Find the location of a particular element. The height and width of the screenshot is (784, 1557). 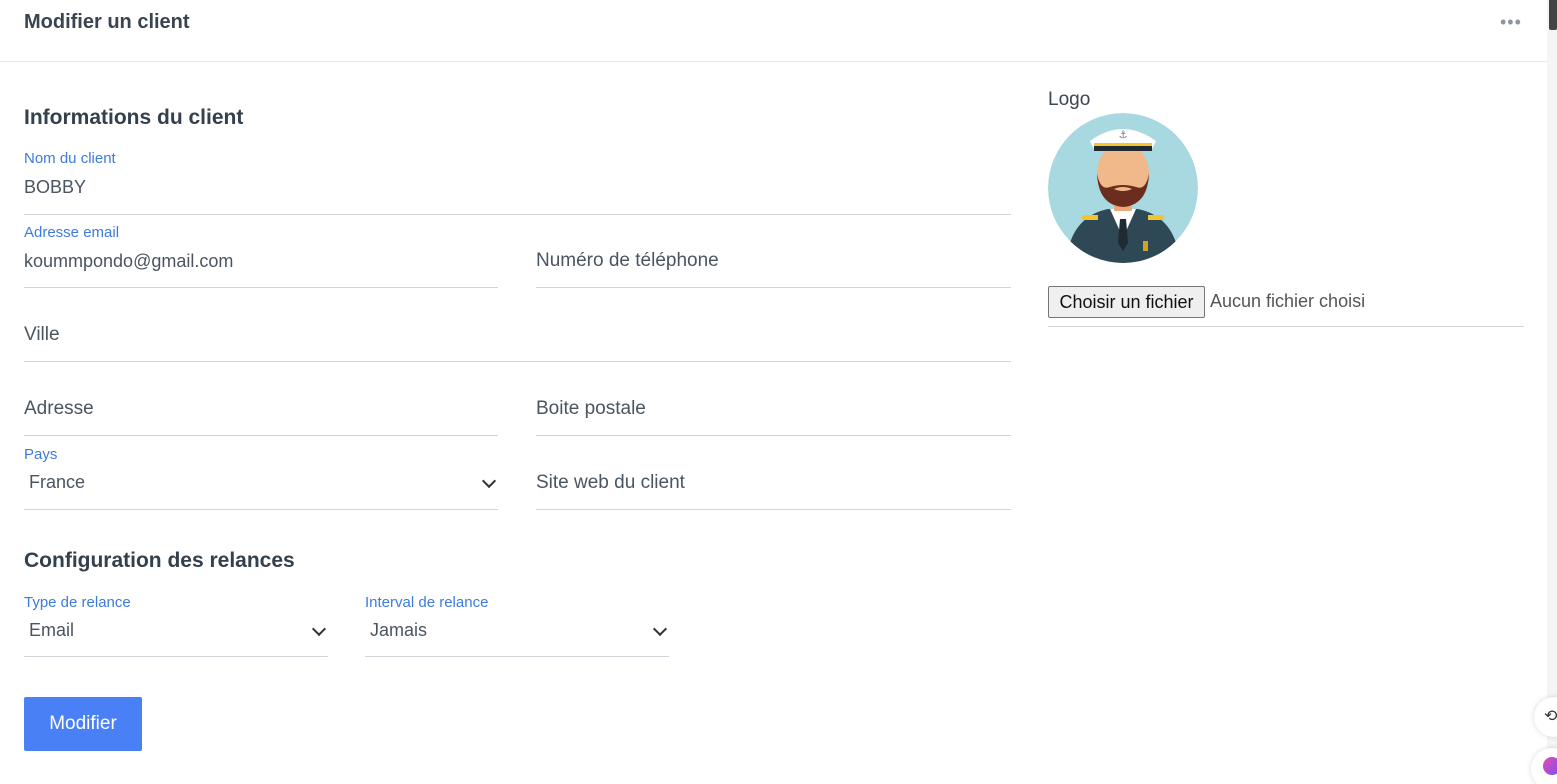

modify-button: Modifier is located at coordinates (83, 724).